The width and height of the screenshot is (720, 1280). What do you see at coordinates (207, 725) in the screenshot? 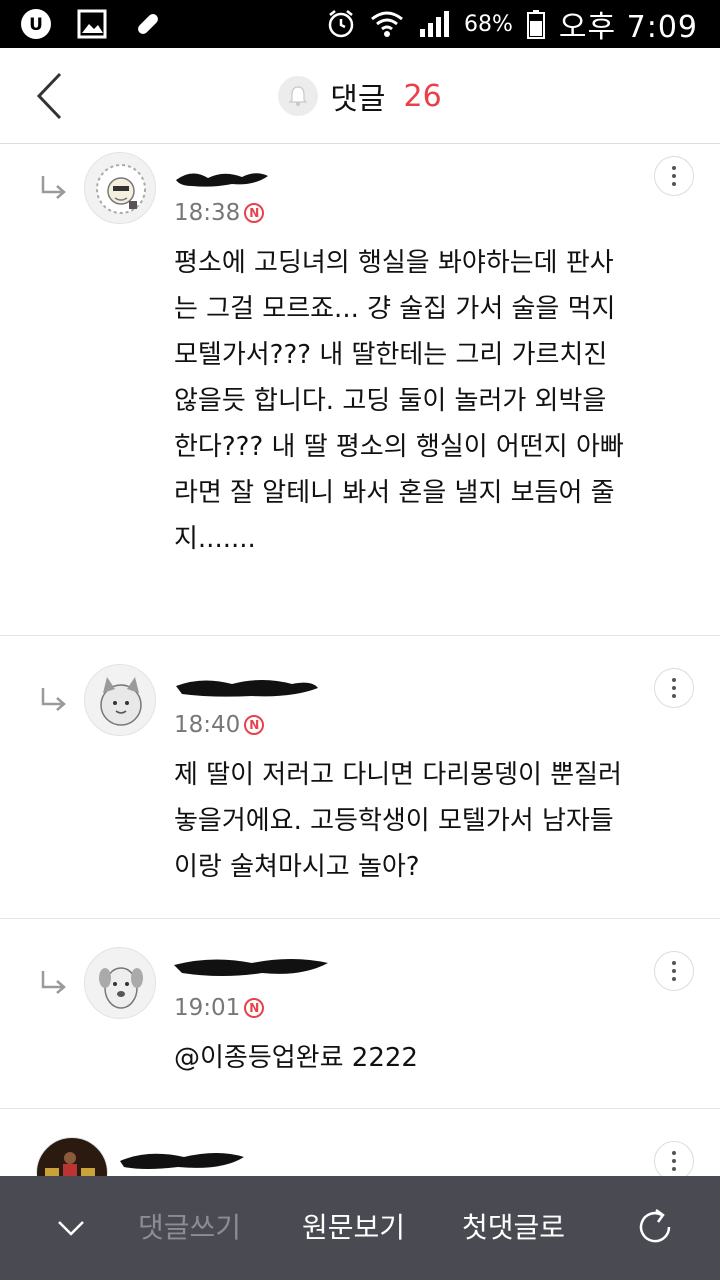
I see `timestamp-text: 18:40` at bounding box center [207, 725].